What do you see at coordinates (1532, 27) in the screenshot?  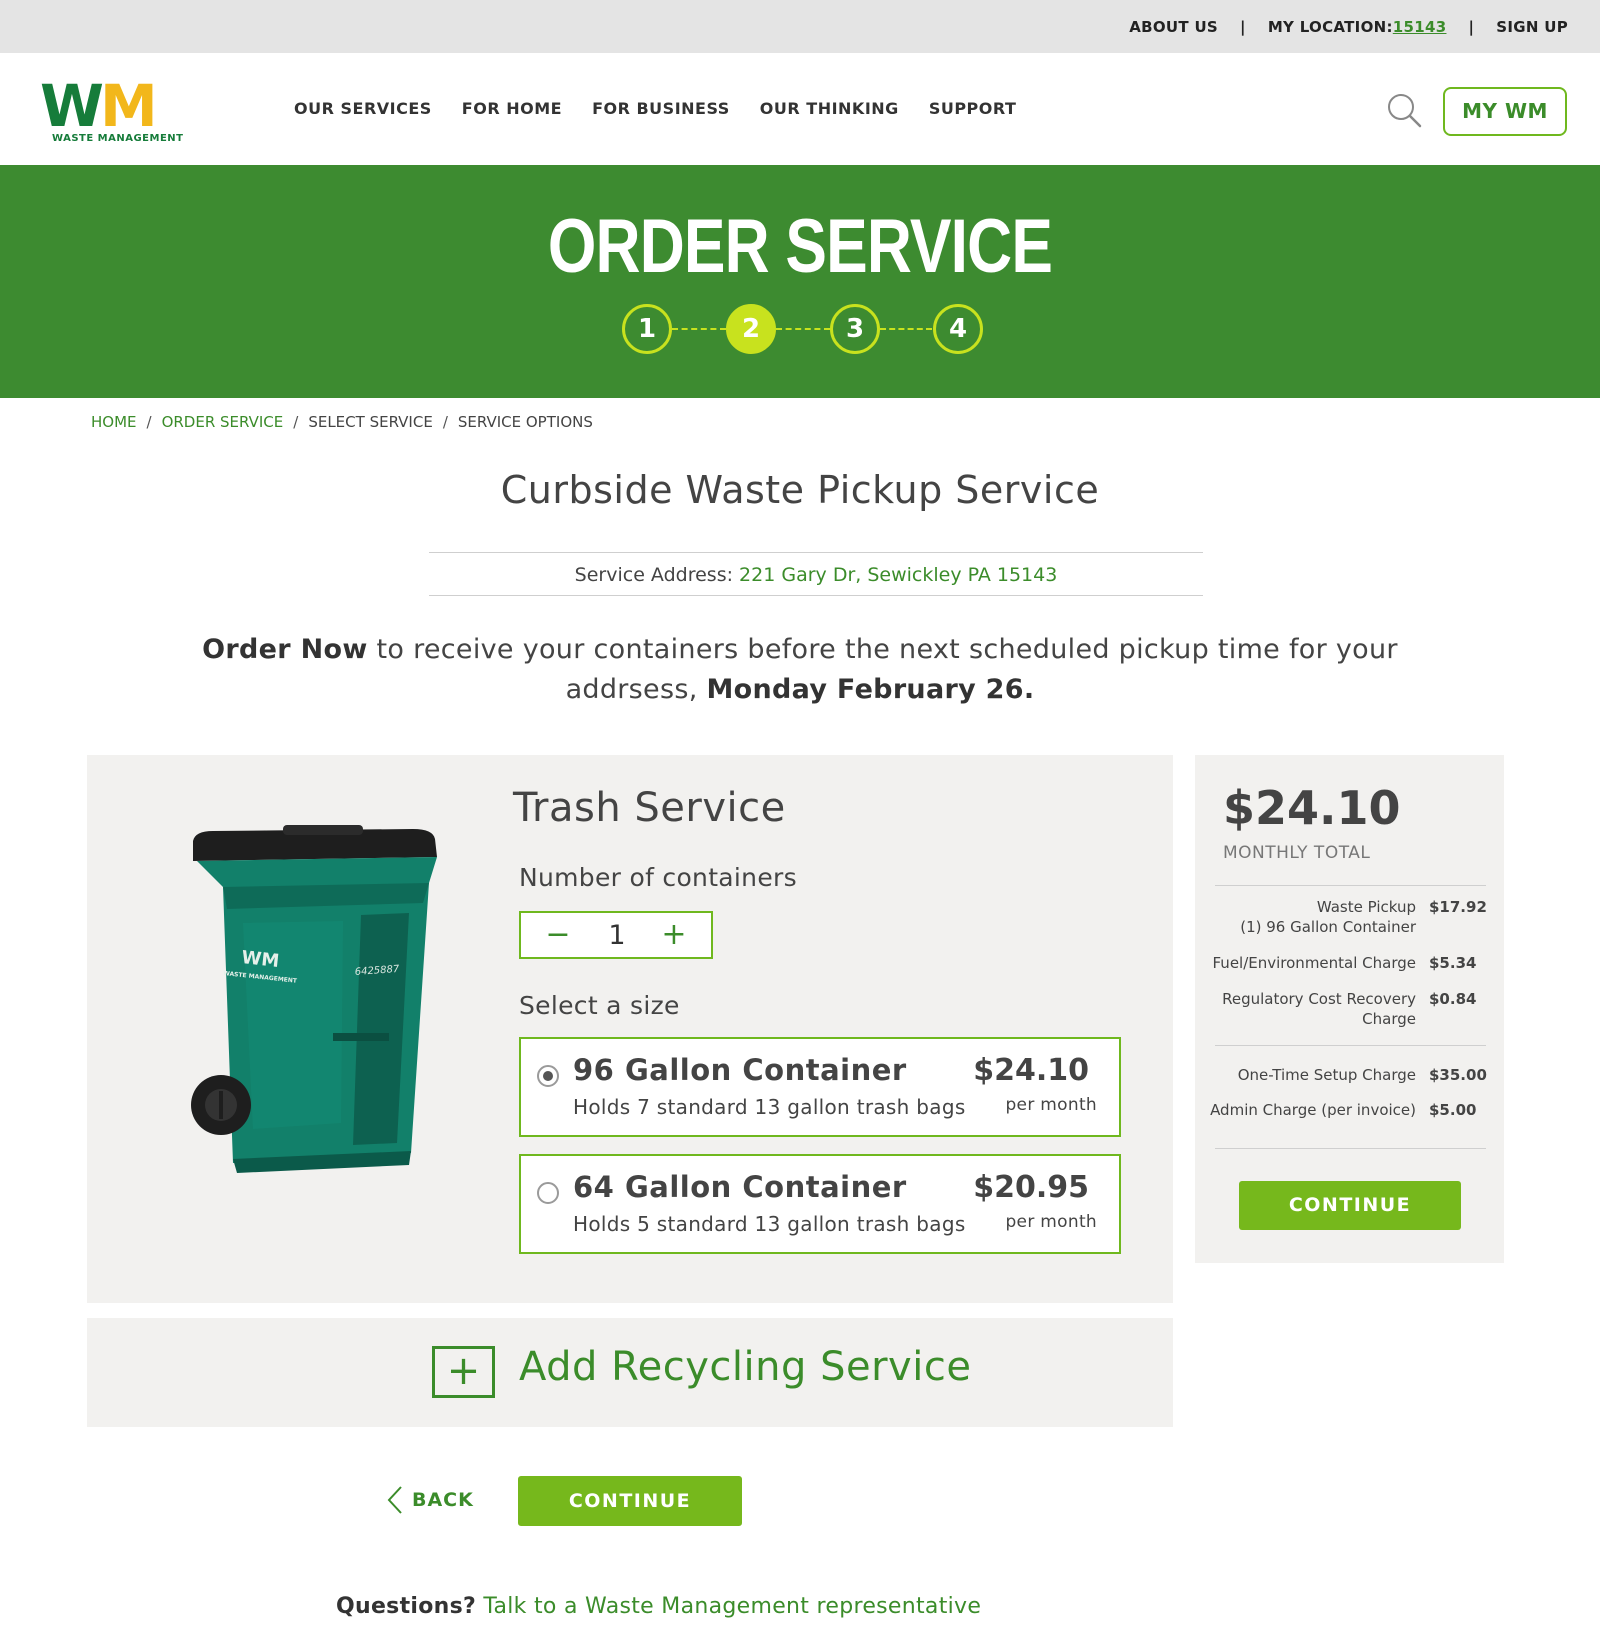 I see `sign-up-link: SIGN UP` at bounding box center [1532, 27].